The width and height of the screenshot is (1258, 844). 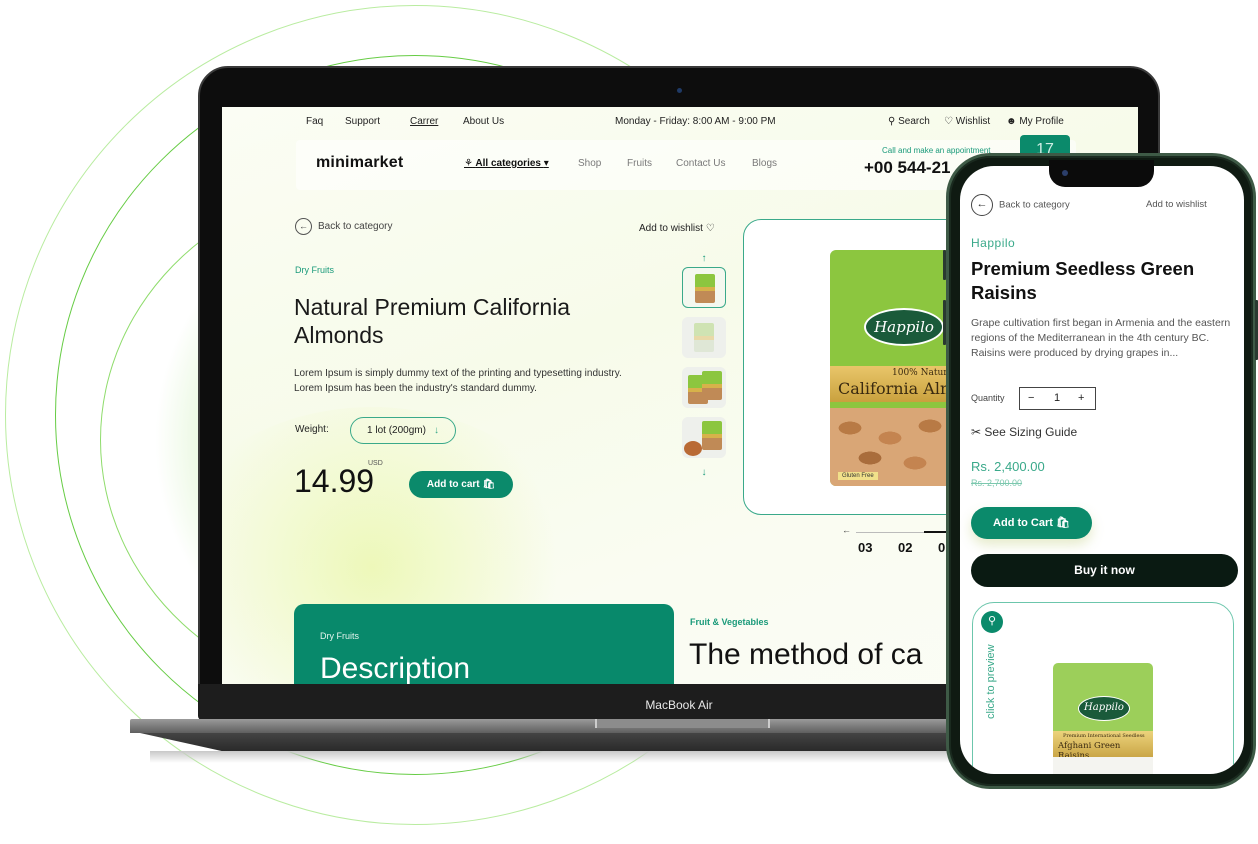 I want to click on weight-label: Weight:, so click(x=312, y=429).